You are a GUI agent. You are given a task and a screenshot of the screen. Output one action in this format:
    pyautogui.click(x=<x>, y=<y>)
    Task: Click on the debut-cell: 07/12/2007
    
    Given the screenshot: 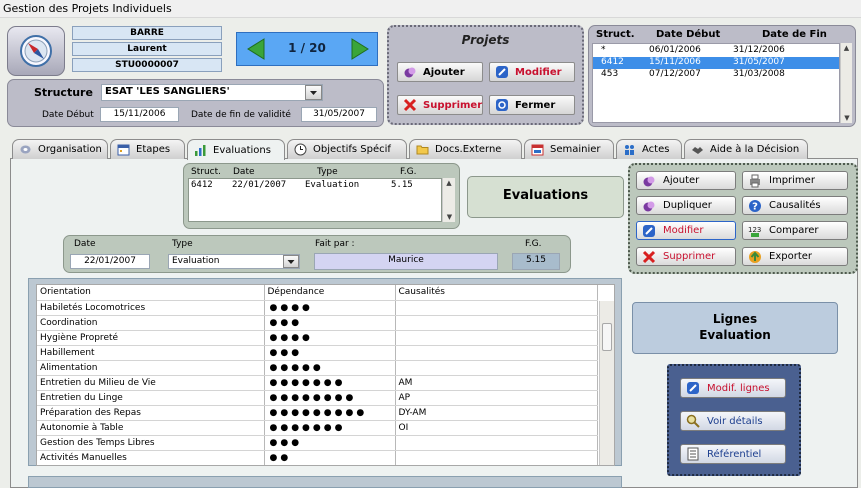 What is the action you would take?
    pyautogui.click(x=675, y=74)
    